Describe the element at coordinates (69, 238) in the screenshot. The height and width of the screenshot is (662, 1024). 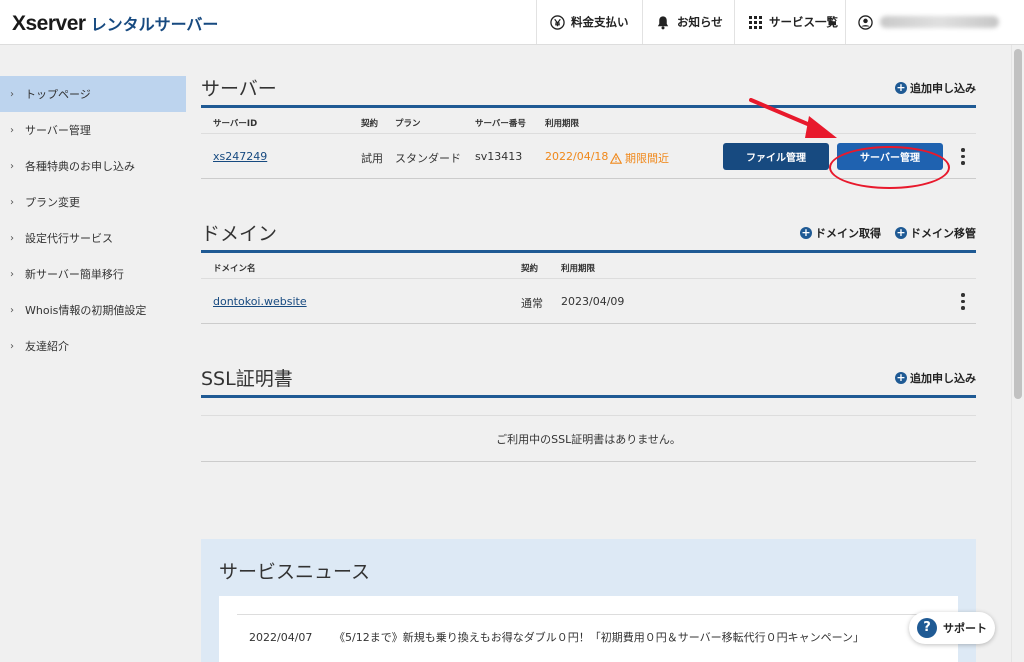
I see `sidebar-item-label: 設定代行サービス` at that location.